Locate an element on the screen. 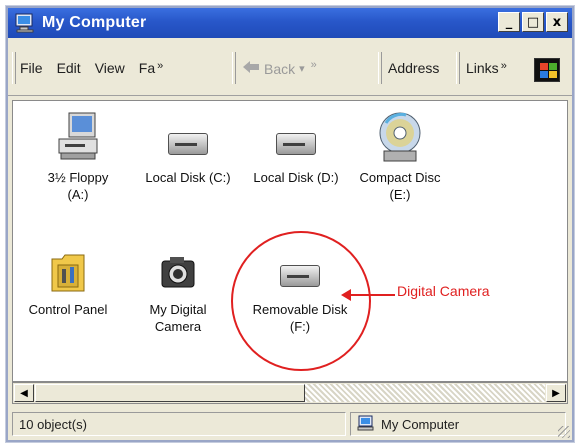 The height and width of the screenshot is (448, 580). title-bar: My Computer _ □ x is located at coordinates (290, 23).